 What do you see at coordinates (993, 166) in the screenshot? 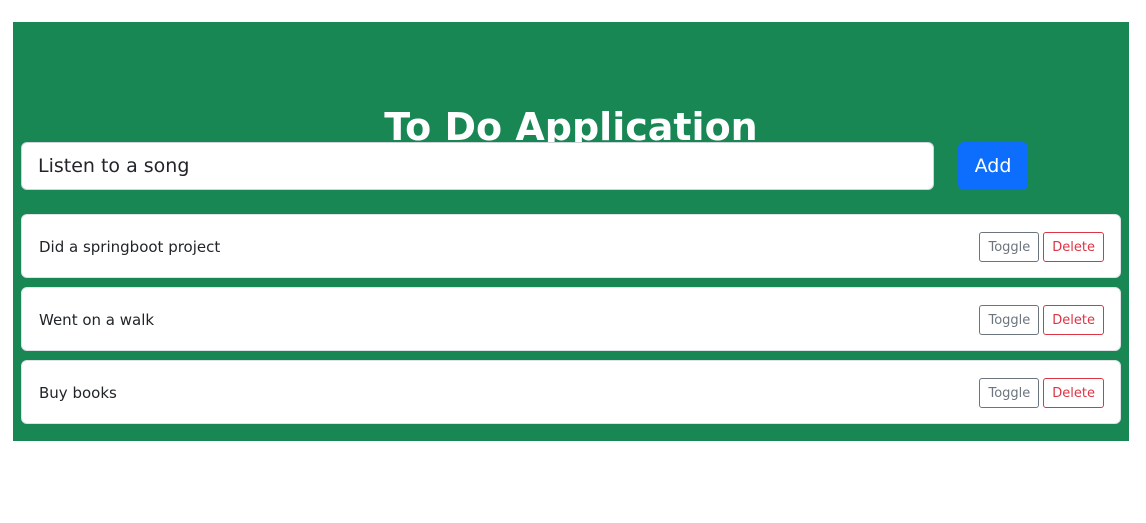
I see `add-button: Add` at bounding box center [993, 166].